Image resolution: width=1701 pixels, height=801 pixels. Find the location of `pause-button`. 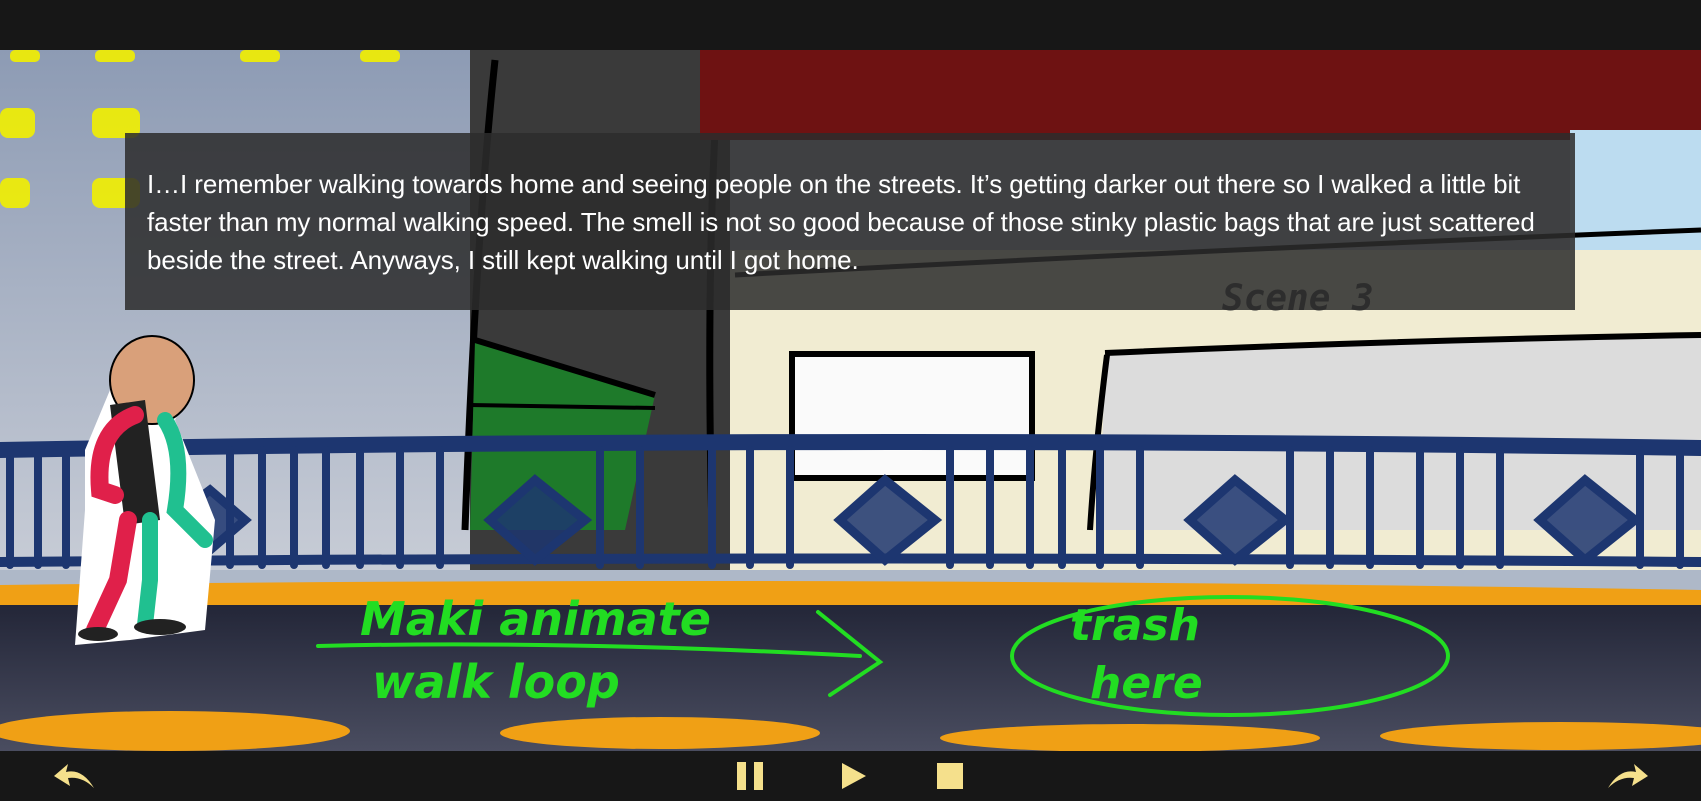

pause-button is located at coordinates (750, 776).